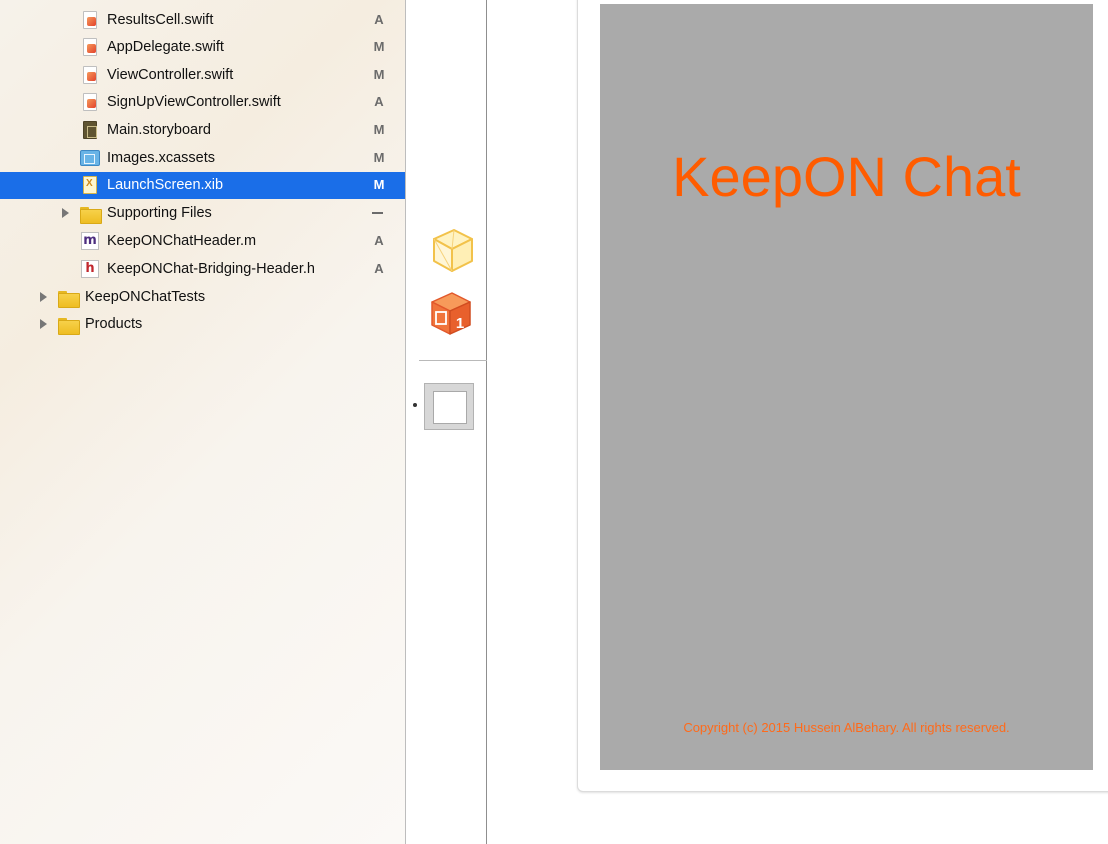 Image resolution: width=1108 pixels, height=844 pixels. I want to click on navigator-item-images-xcassets: Images.xcassets M, so click(202, 158).